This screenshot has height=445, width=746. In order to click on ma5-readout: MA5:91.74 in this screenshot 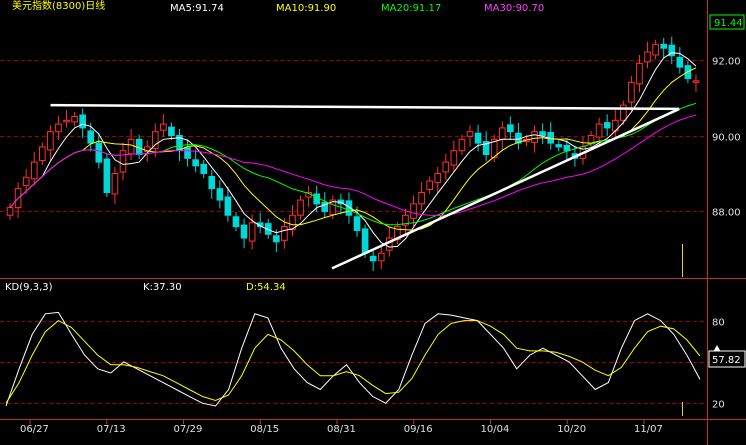, I will do `click(197, 8)`.